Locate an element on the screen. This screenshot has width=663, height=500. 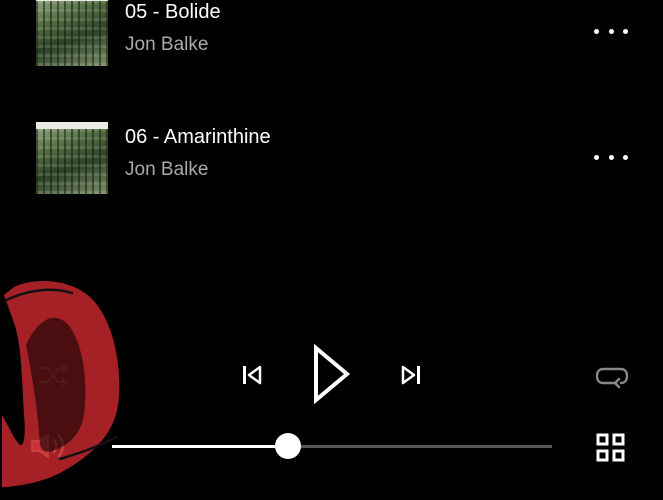
progress-bar is located at coordinates (332, 446).